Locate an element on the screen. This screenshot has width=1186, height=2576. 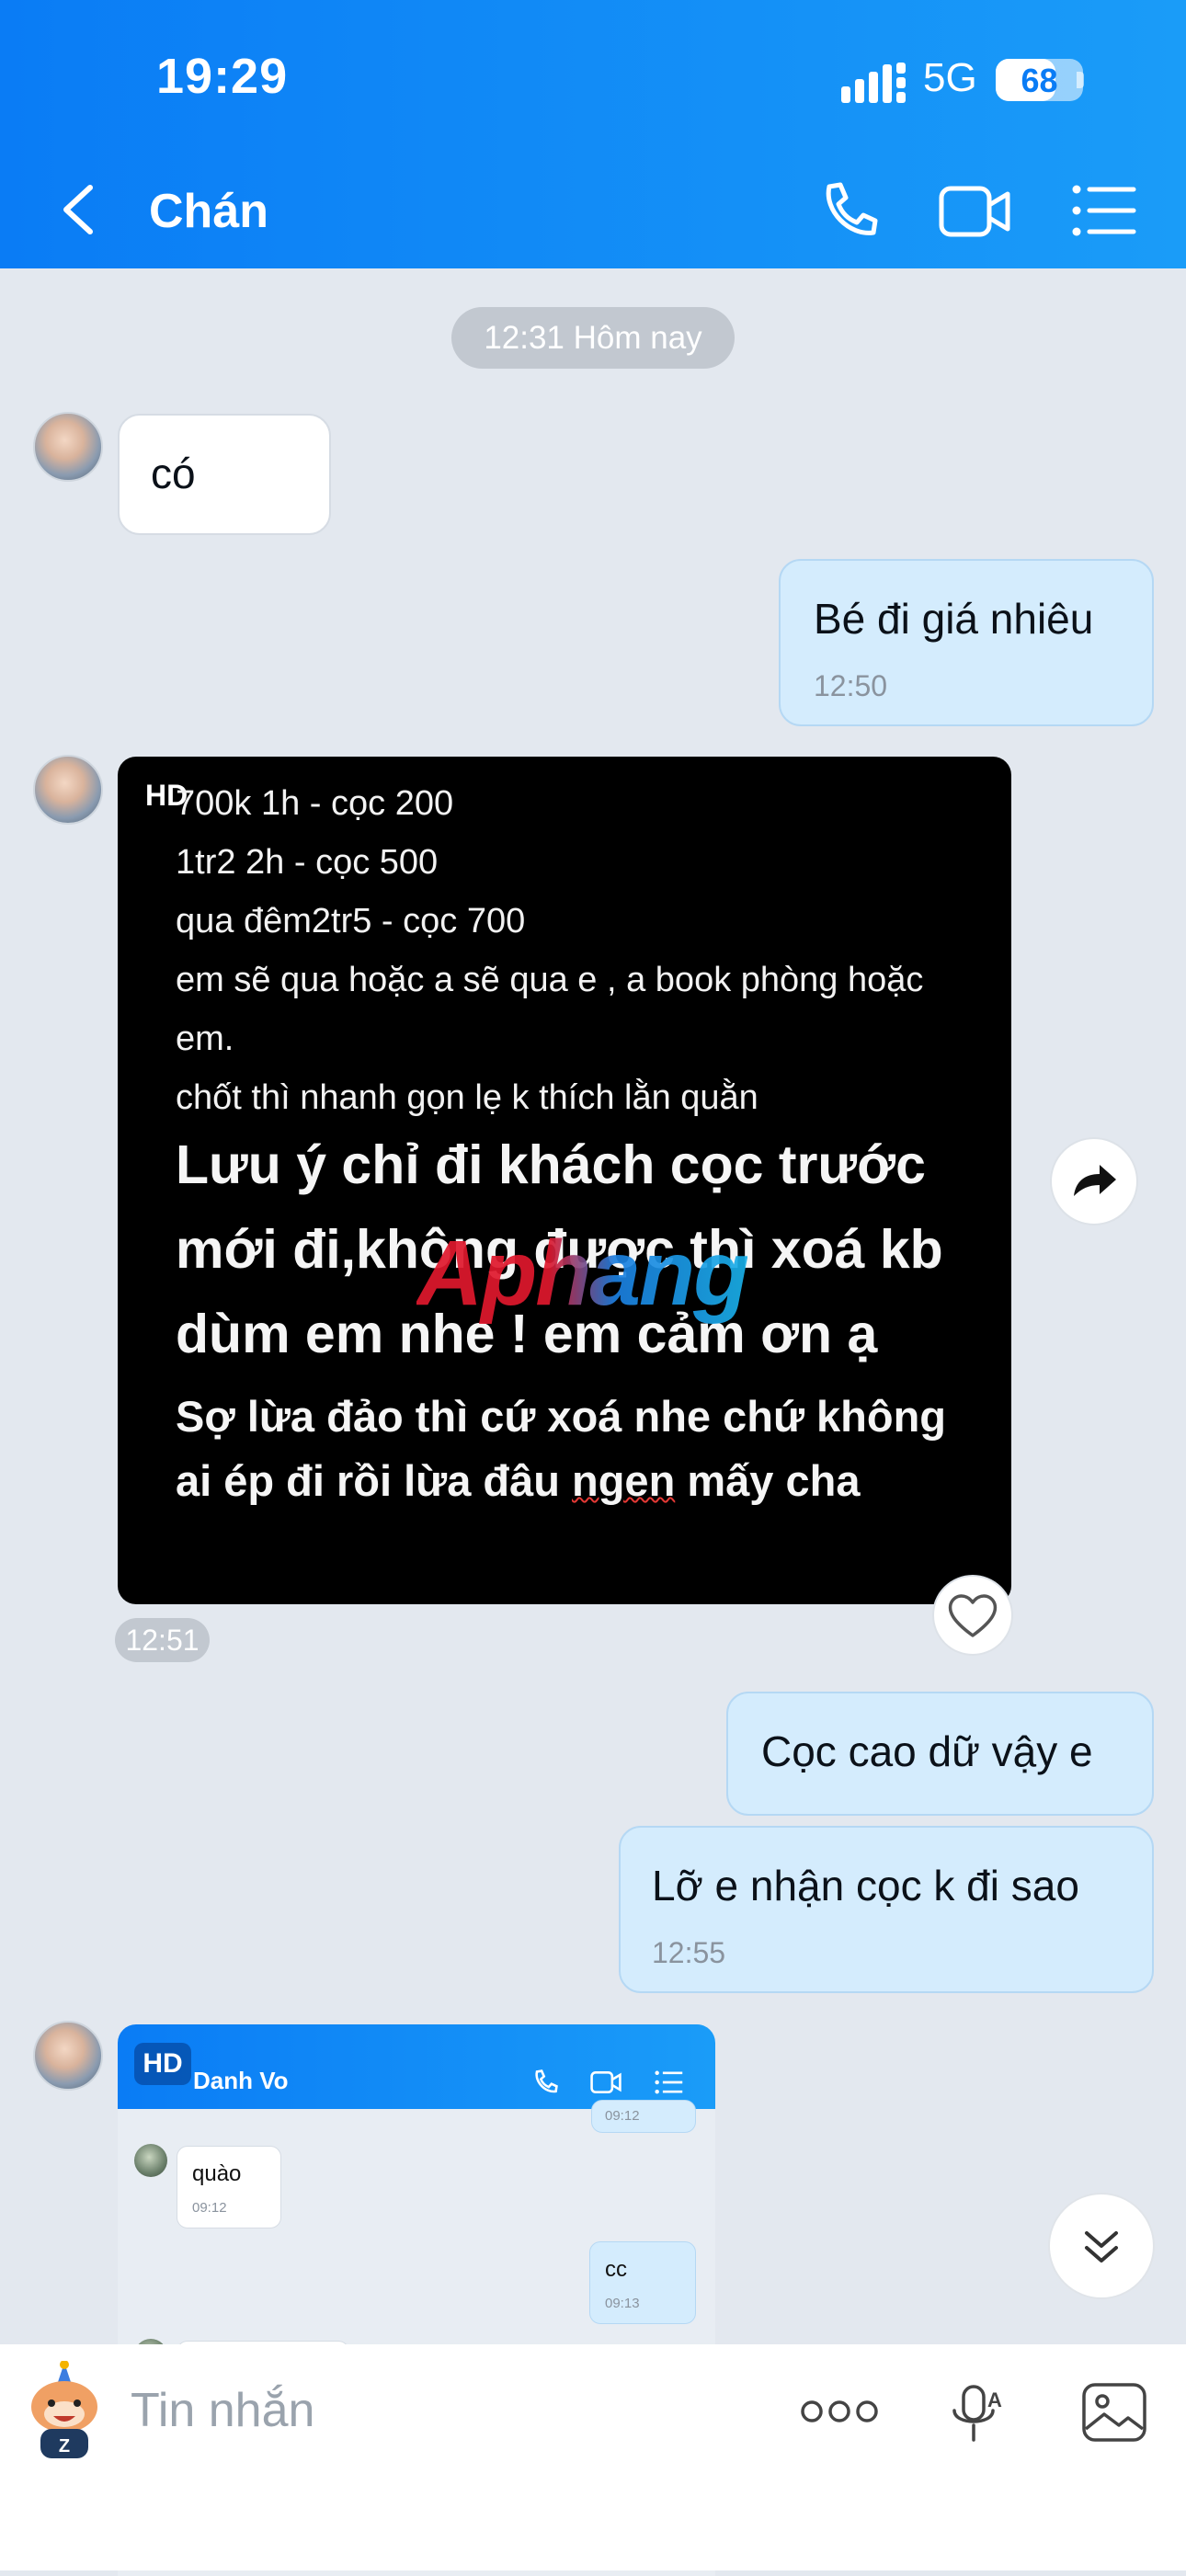
chat-header: 19:29 5G 68 Chán is located at coordinates (593, 134).